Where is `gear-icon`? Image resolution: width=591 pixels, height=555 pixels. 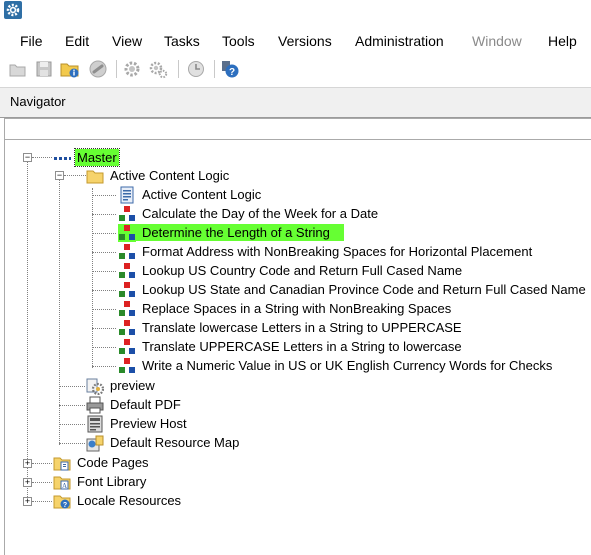
gear-icon is located at coordinates (13, 10).